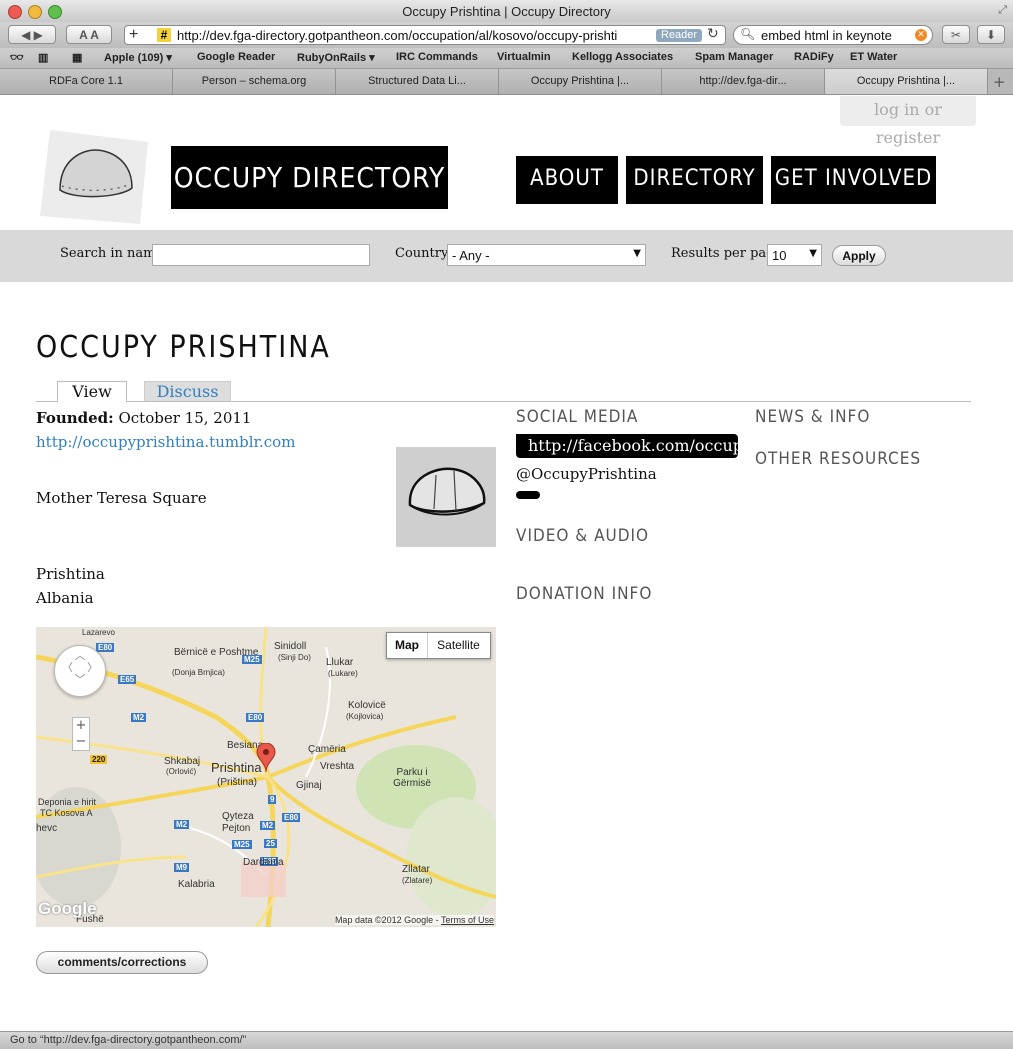 Image resolution: width=1013 pixels, height=1049 pixels. What do you see at coordinates (386, 920) in the screenshot?
I see `map-attribution-text: Map data ©2012 Google -` at bounding box center [386, 920].